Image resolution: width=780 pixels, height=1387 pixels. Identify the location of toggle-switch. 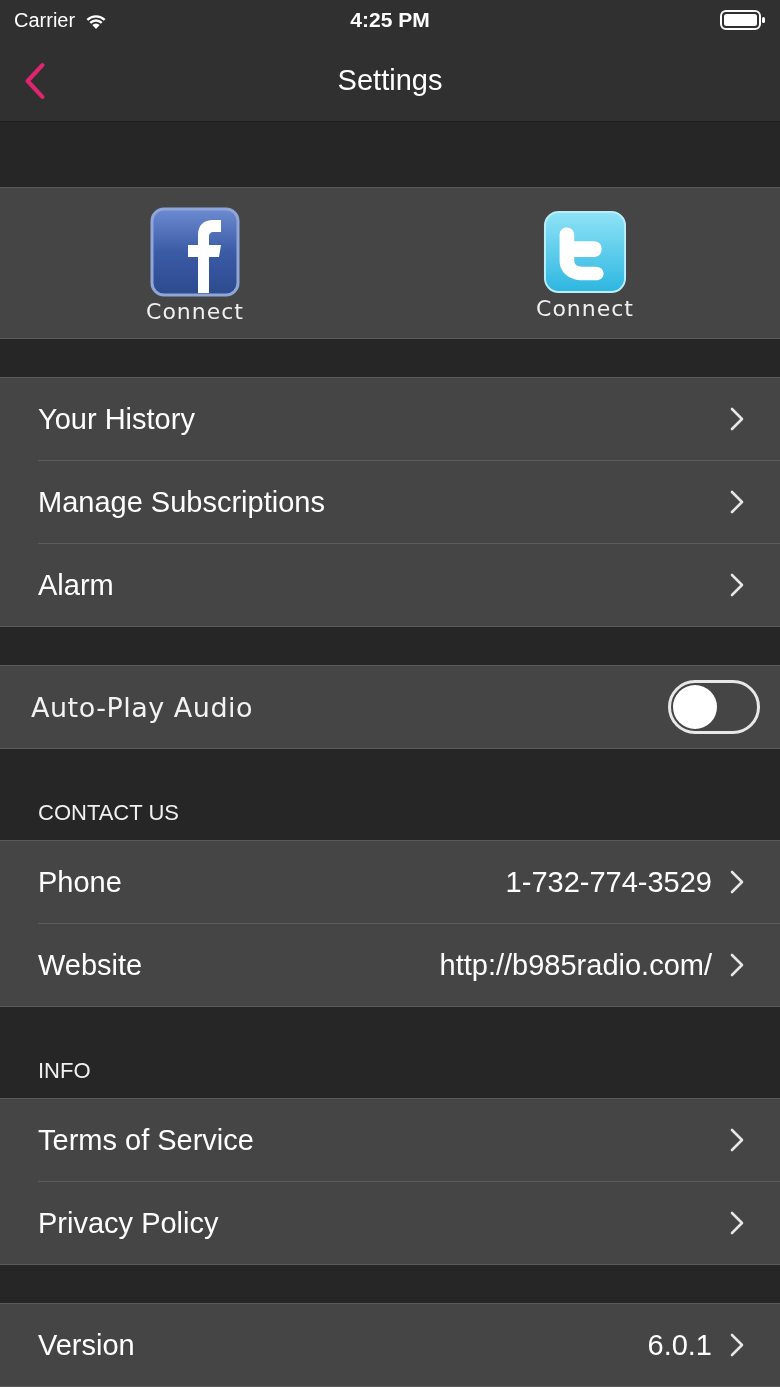
(714, 707).